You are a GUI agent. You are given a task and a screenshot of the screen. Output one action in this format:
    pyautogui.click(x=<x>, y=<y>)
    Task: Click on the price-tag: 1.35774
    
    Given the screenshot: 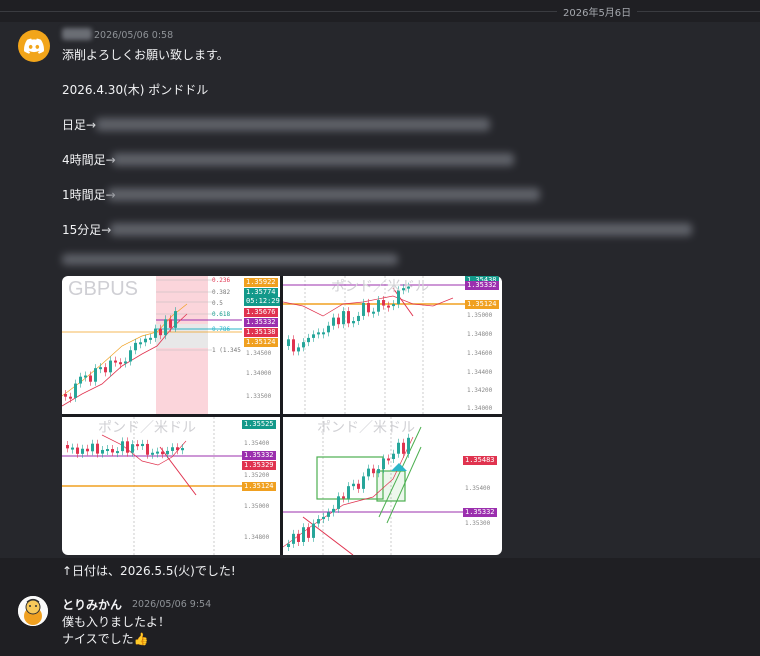 What is the action you would take?
    pyautogui.click(x=261, y=292)
    